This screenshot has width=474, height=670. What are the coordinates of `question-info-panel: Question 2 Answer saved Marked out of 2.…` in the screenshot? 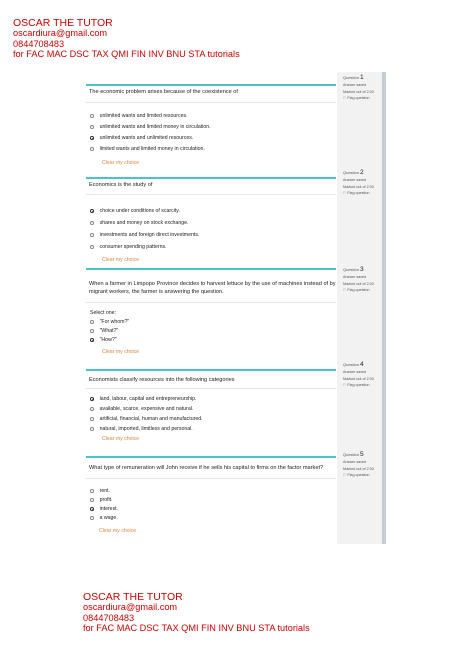 It's located at (359, 217).